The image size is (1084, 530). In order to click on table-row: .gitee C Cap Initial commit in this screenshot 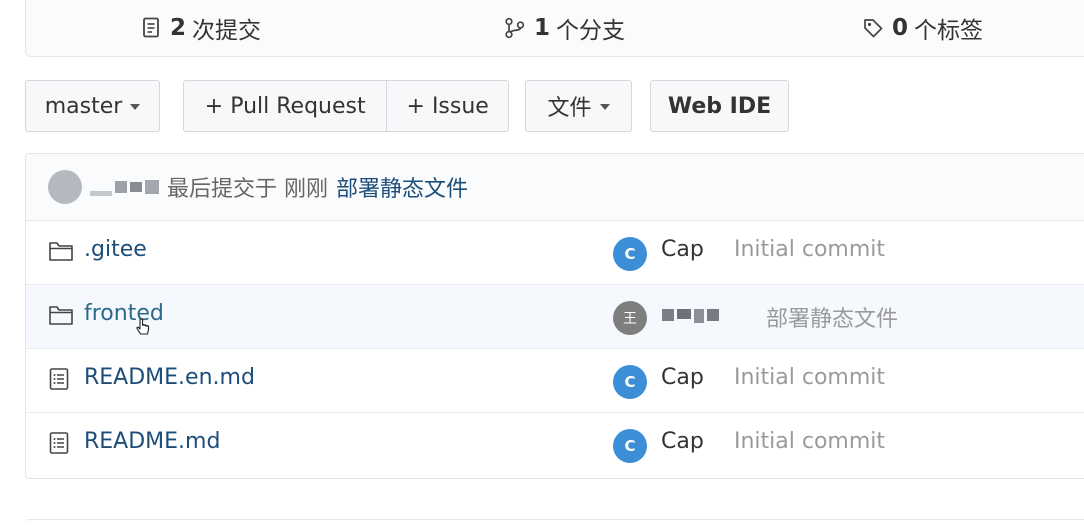, I will do `click(555, 253)`.